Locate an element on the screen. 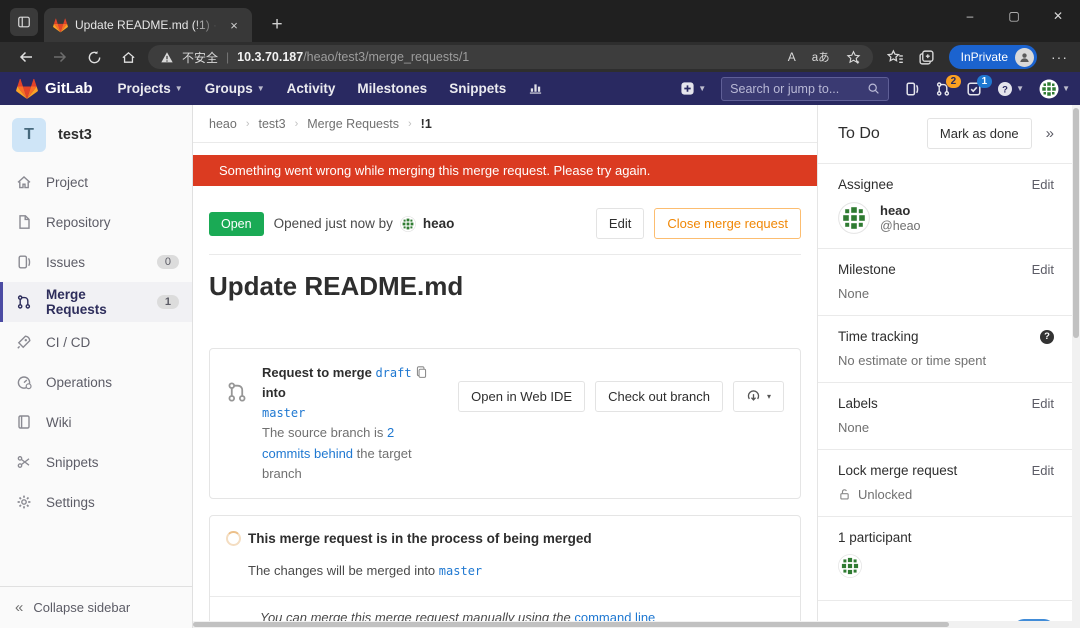  gitlab-brand-name: GitLab is located at coordinates (69, 88).